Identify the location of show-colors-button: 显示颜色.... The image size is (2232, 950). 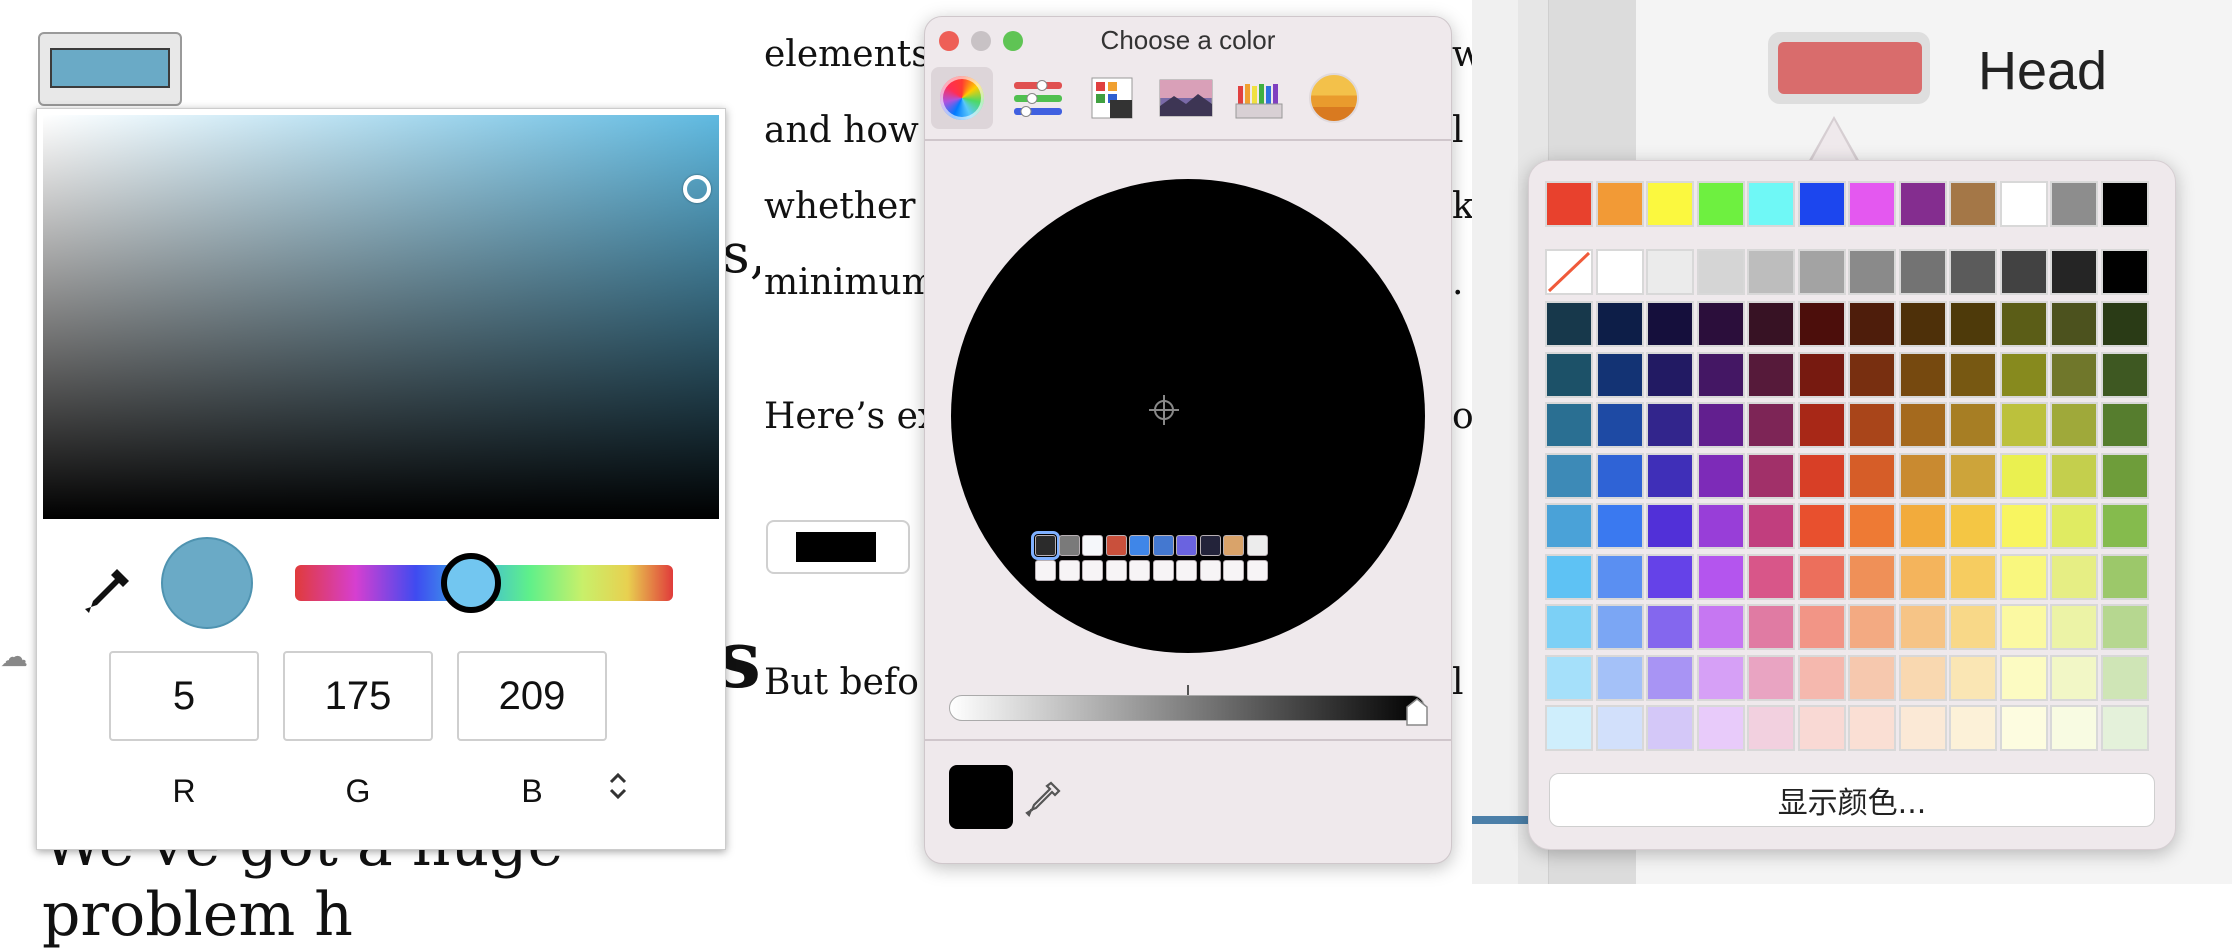
(1852, 800).